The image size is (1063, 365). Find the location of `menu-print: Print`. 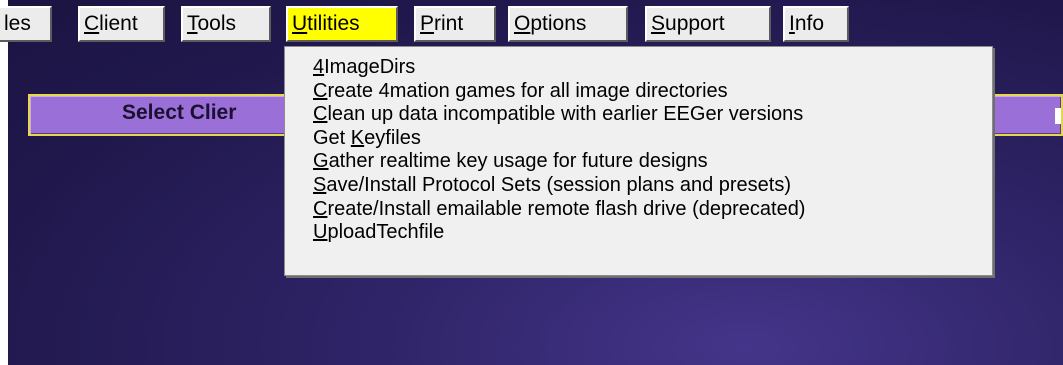

menu-print: Print is located at coordinates (455, 24).